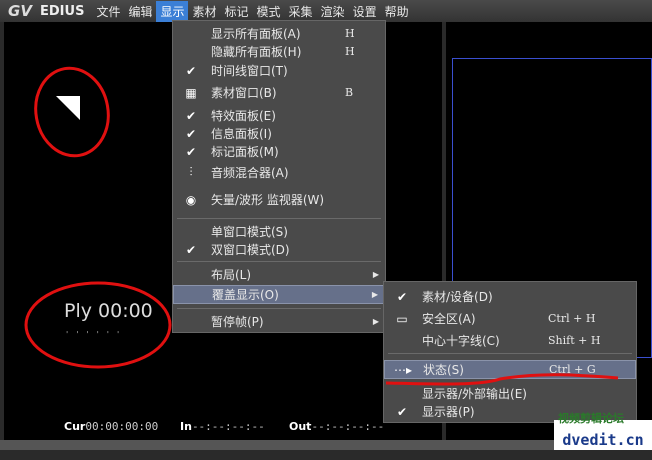  Describe the element at coordinates (98, 325) in the screenshot. I see `annotation-circle-timecode` at that location.